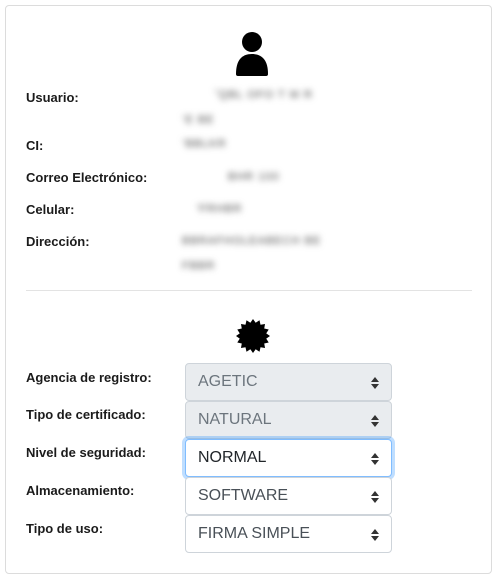 The height and width of the screenshot is (576, 501). Describe the element at coordinates (253, 336) in the screenshot. I see `seal-icon` at that location.